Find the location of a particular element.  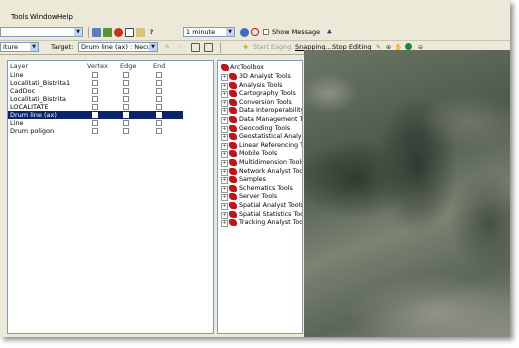

network-icon: ♣ is located at coordinates (329, 32).